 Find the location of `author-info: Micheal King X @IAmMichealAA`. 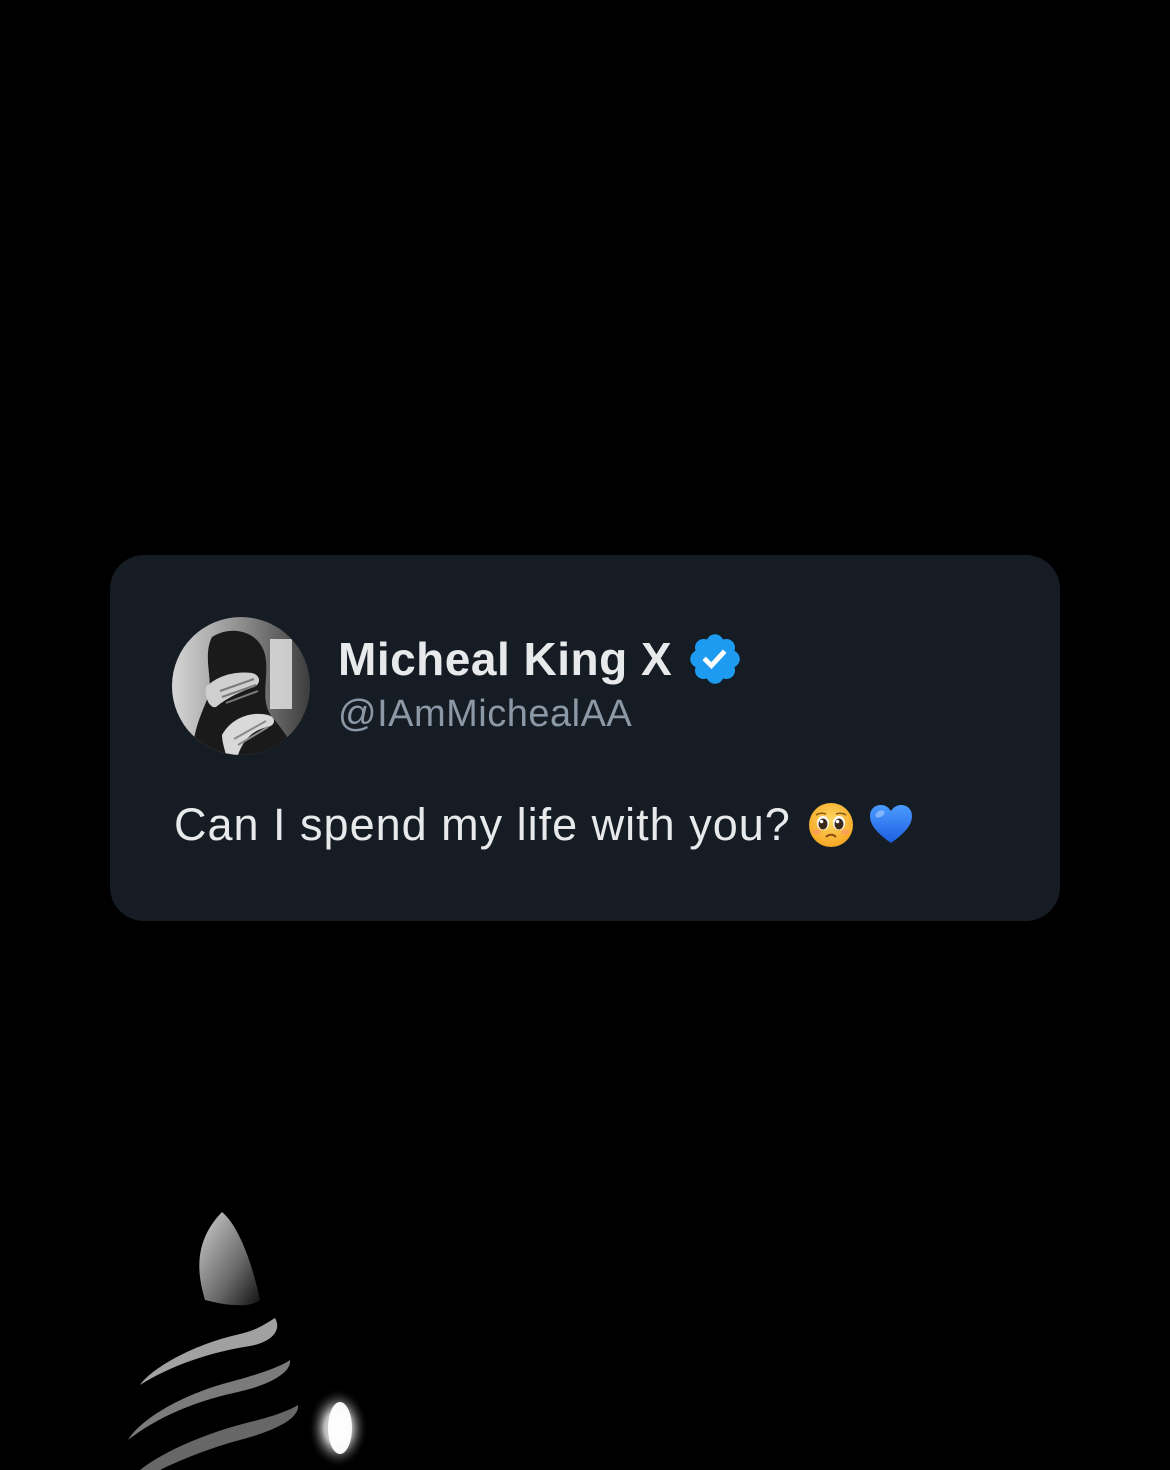

author-info: Micheal King X @IAmMichealAA is located at coordinates (541, 683).